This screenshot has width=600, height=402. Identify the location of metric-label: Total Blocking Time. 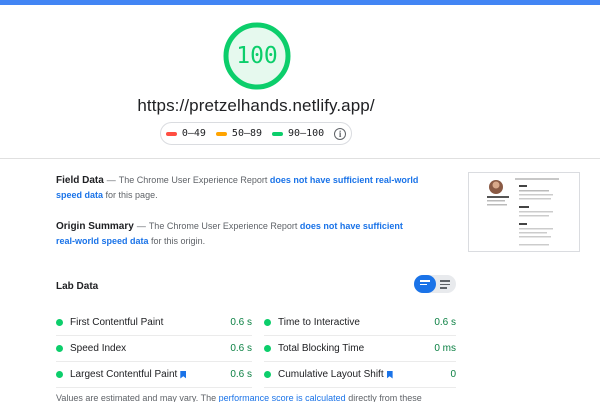
(321, 348).